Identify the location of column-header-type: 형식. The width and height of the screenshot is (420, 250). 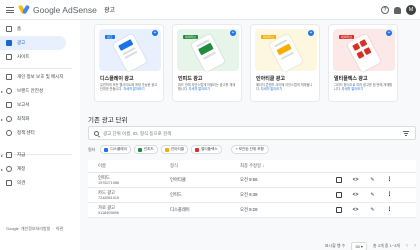
(174, 166).